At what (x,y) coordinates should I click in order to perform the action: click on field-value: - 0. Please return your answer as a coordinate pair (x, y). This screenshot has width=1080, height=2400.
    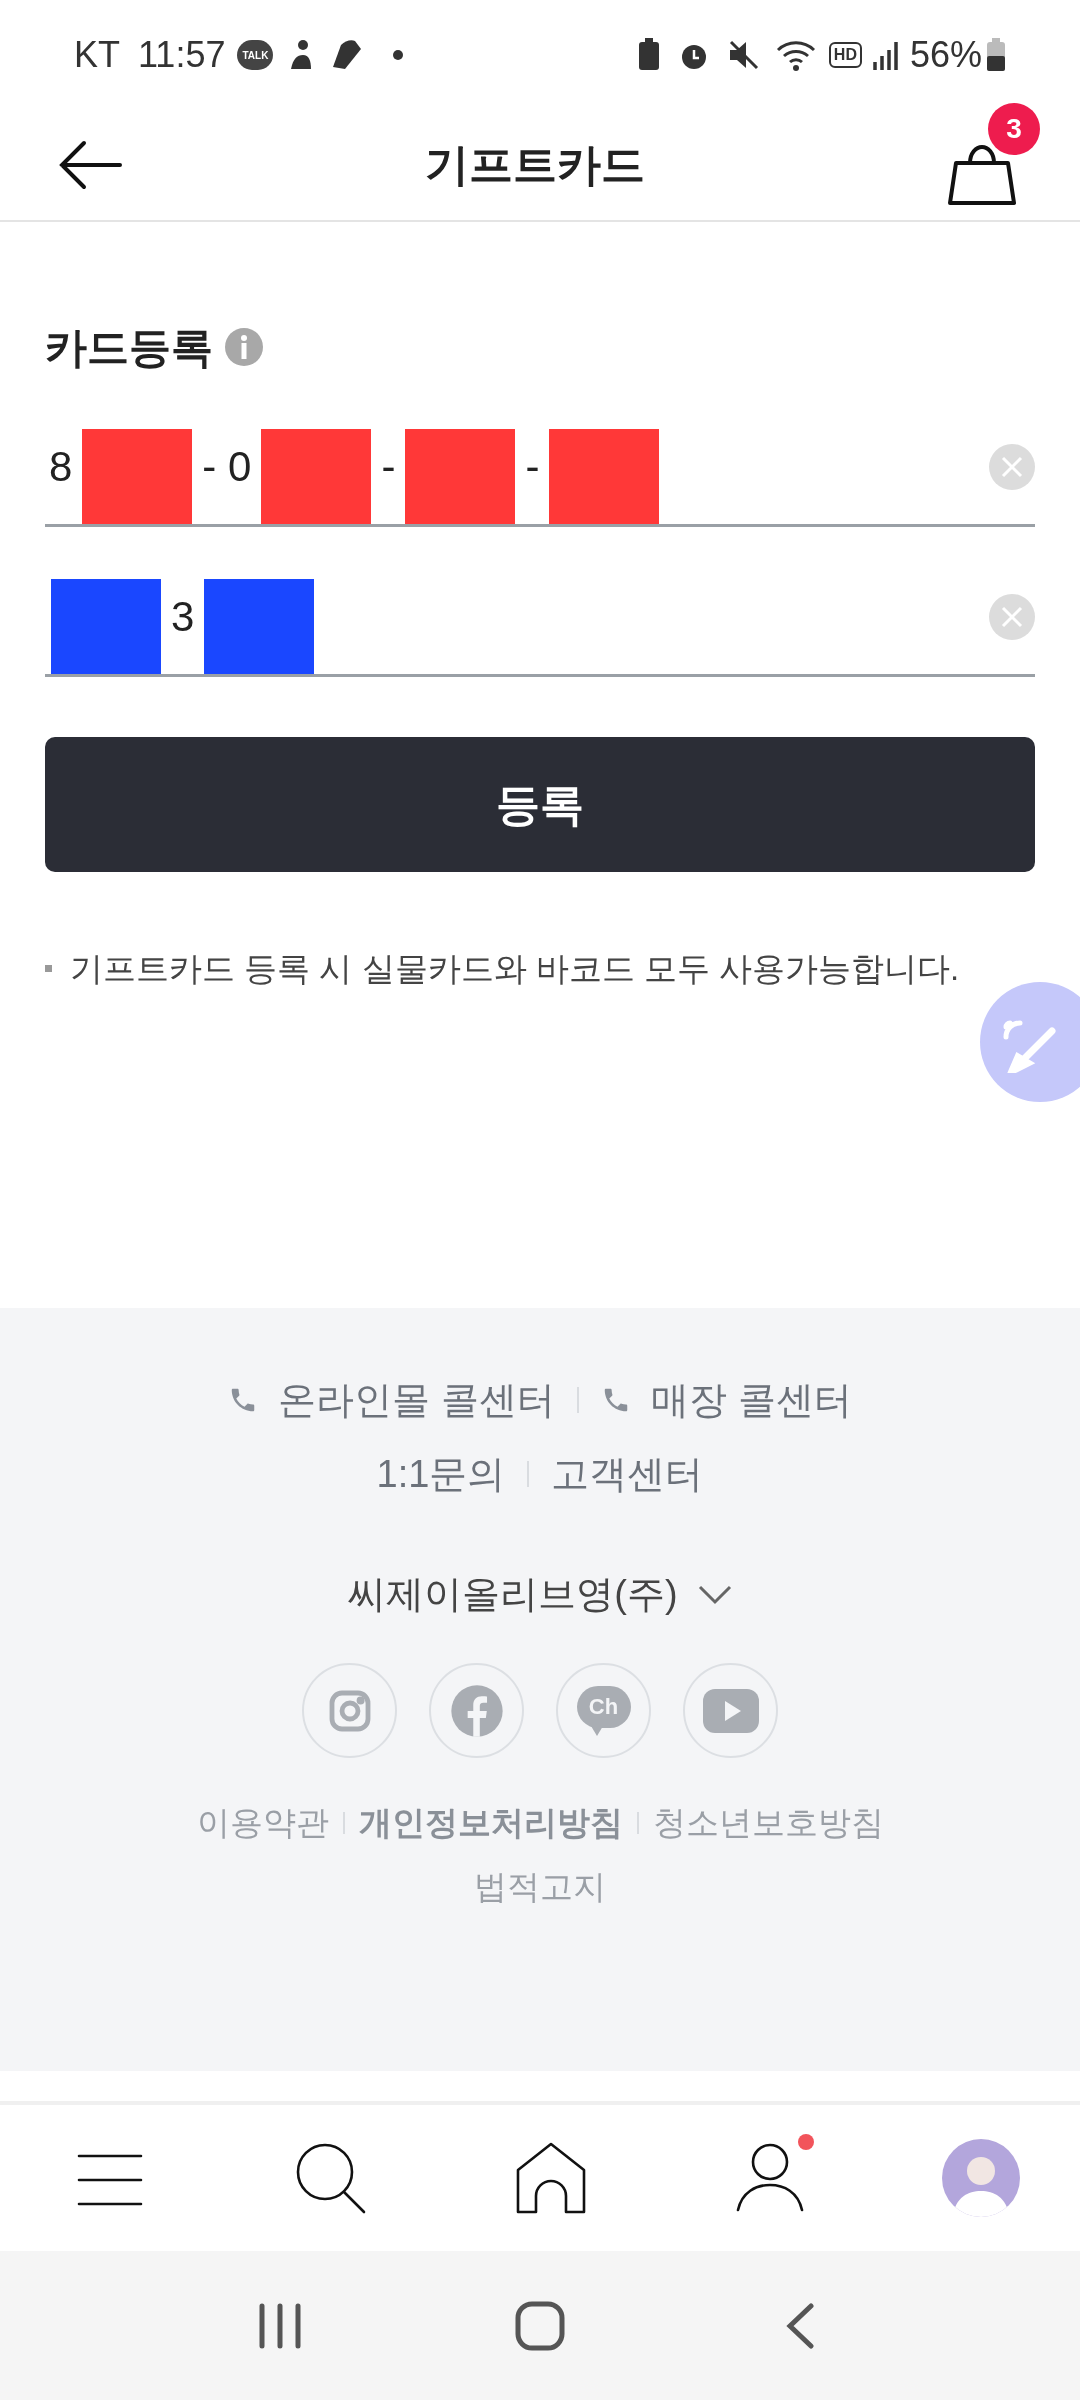
    Looking at the image, I should click on (227, 467).